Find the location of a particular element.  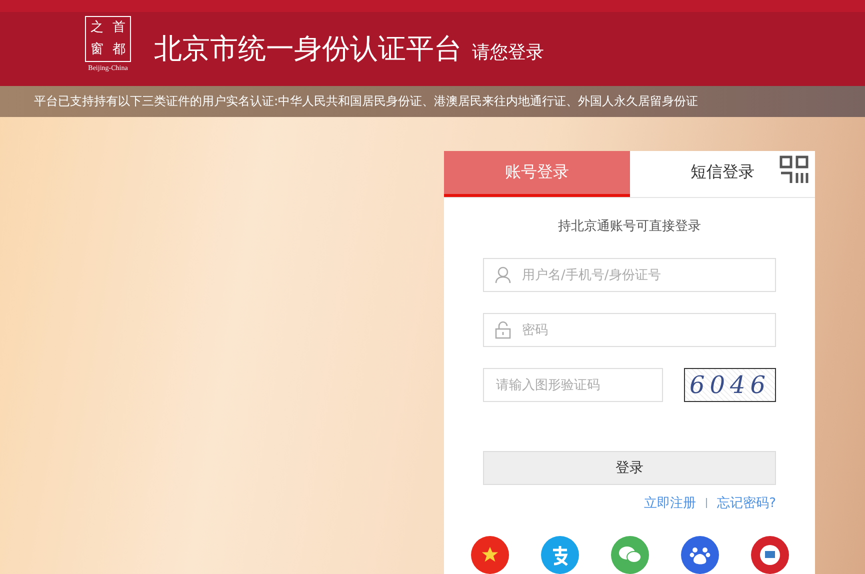

site-title: 北京市统一身份认证平台 is located at coordinates (308, 48).